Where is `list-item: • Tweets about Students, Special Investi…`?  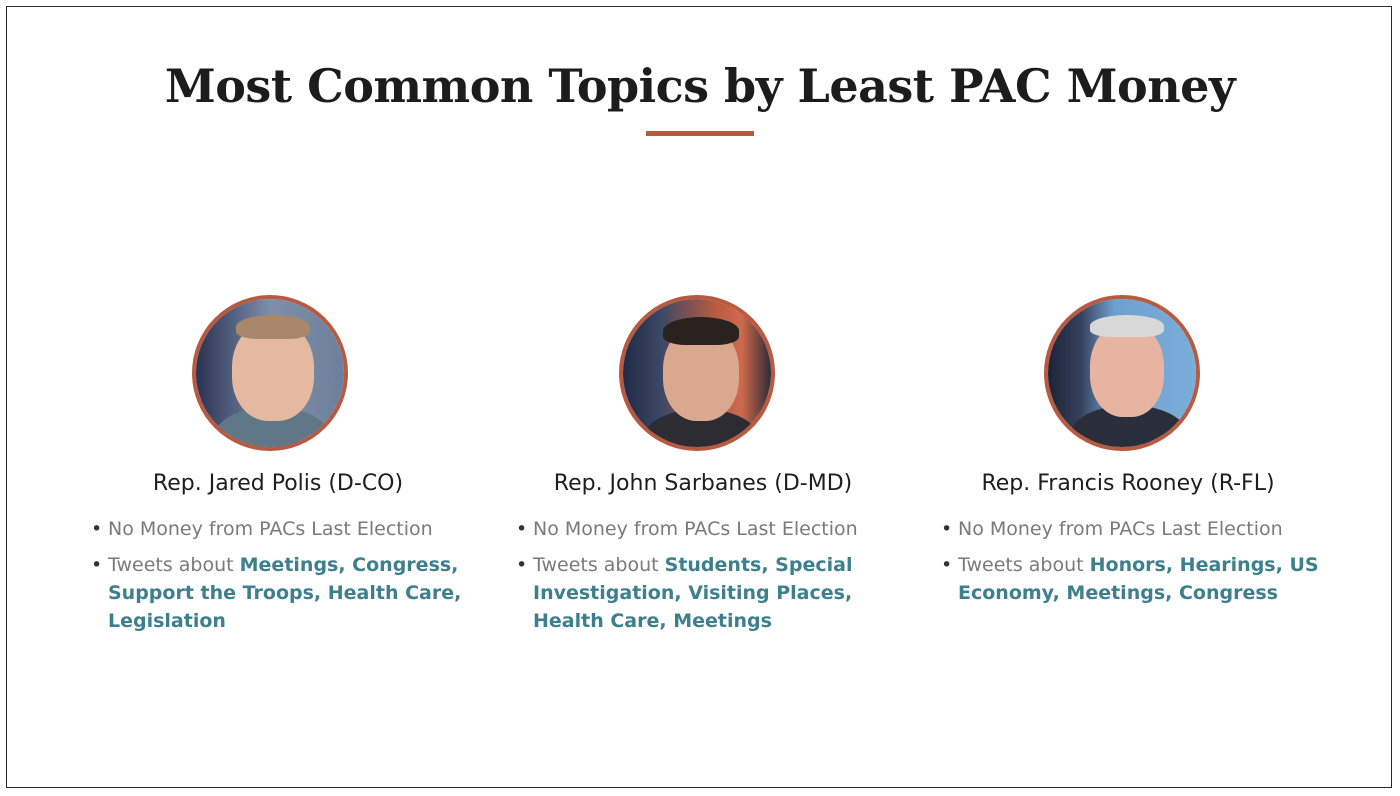 list-item: • Tweets about Students, Special Investi… is located at coordinates (703, 593).